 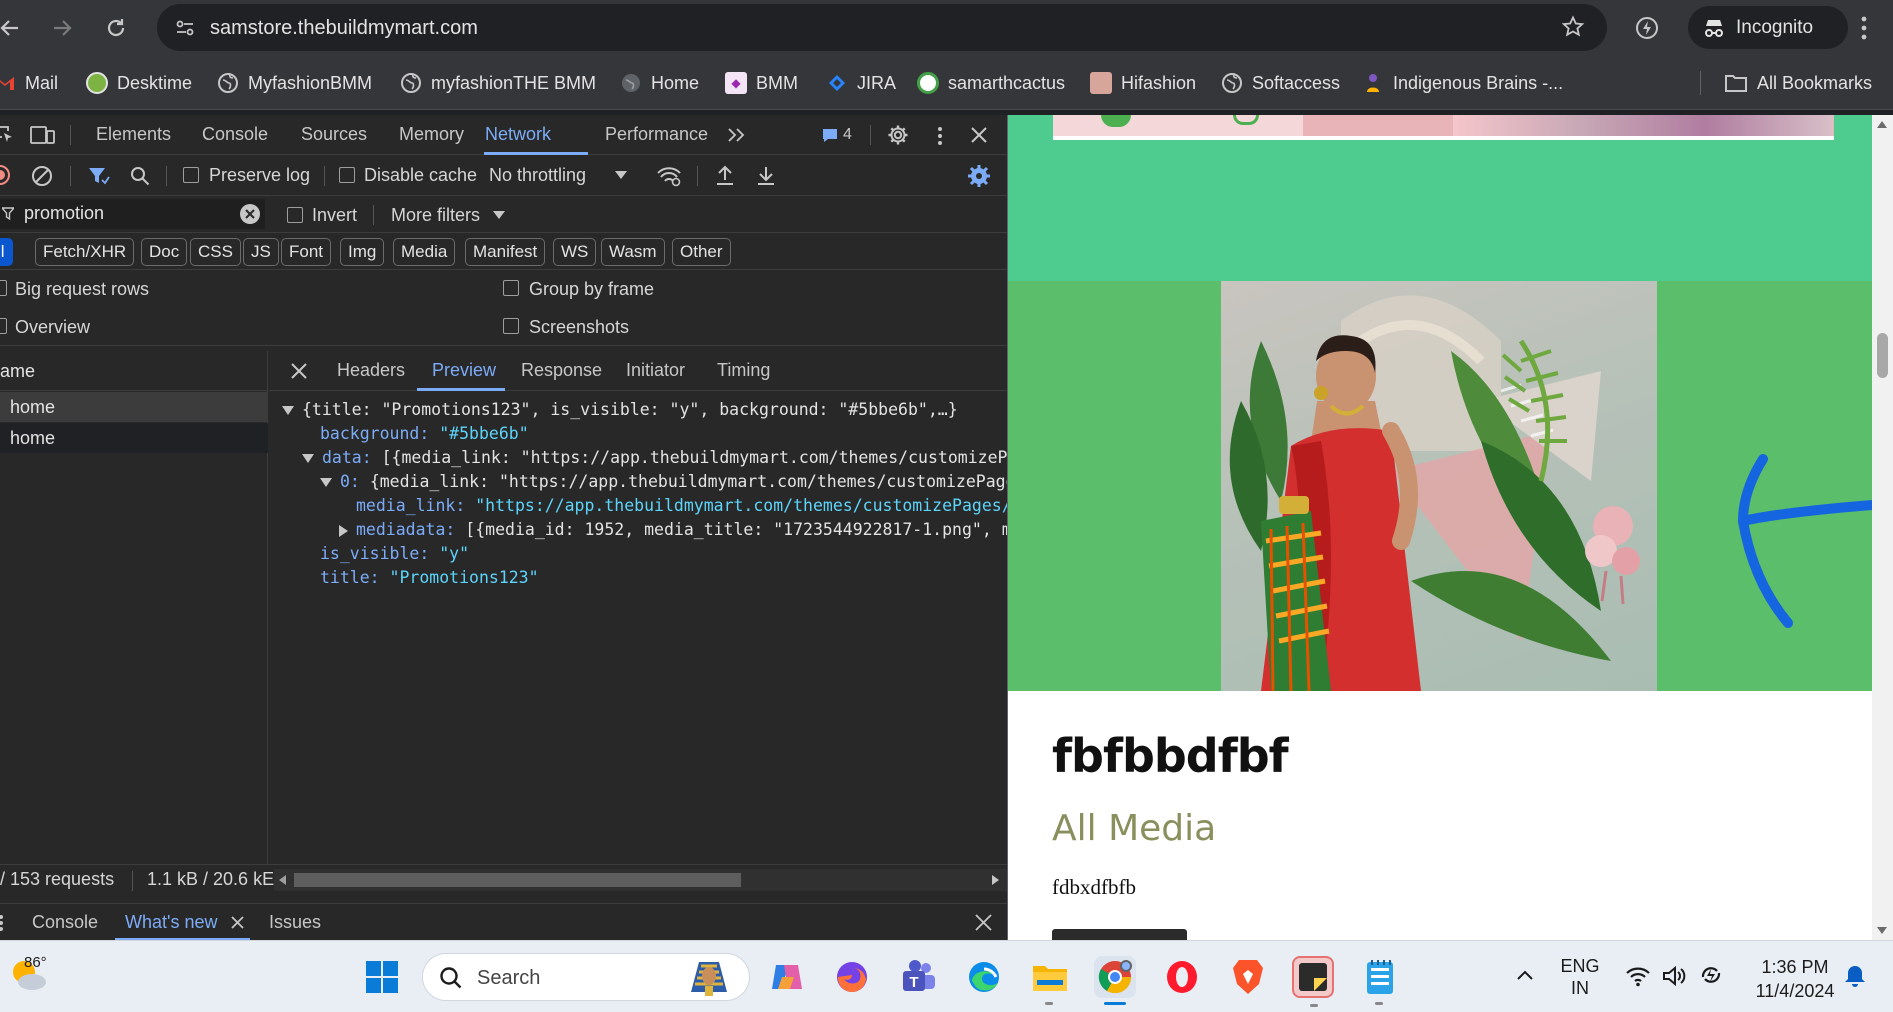 I want to click on drawer-tab-issues: Issues, so click(x=295, y=922).